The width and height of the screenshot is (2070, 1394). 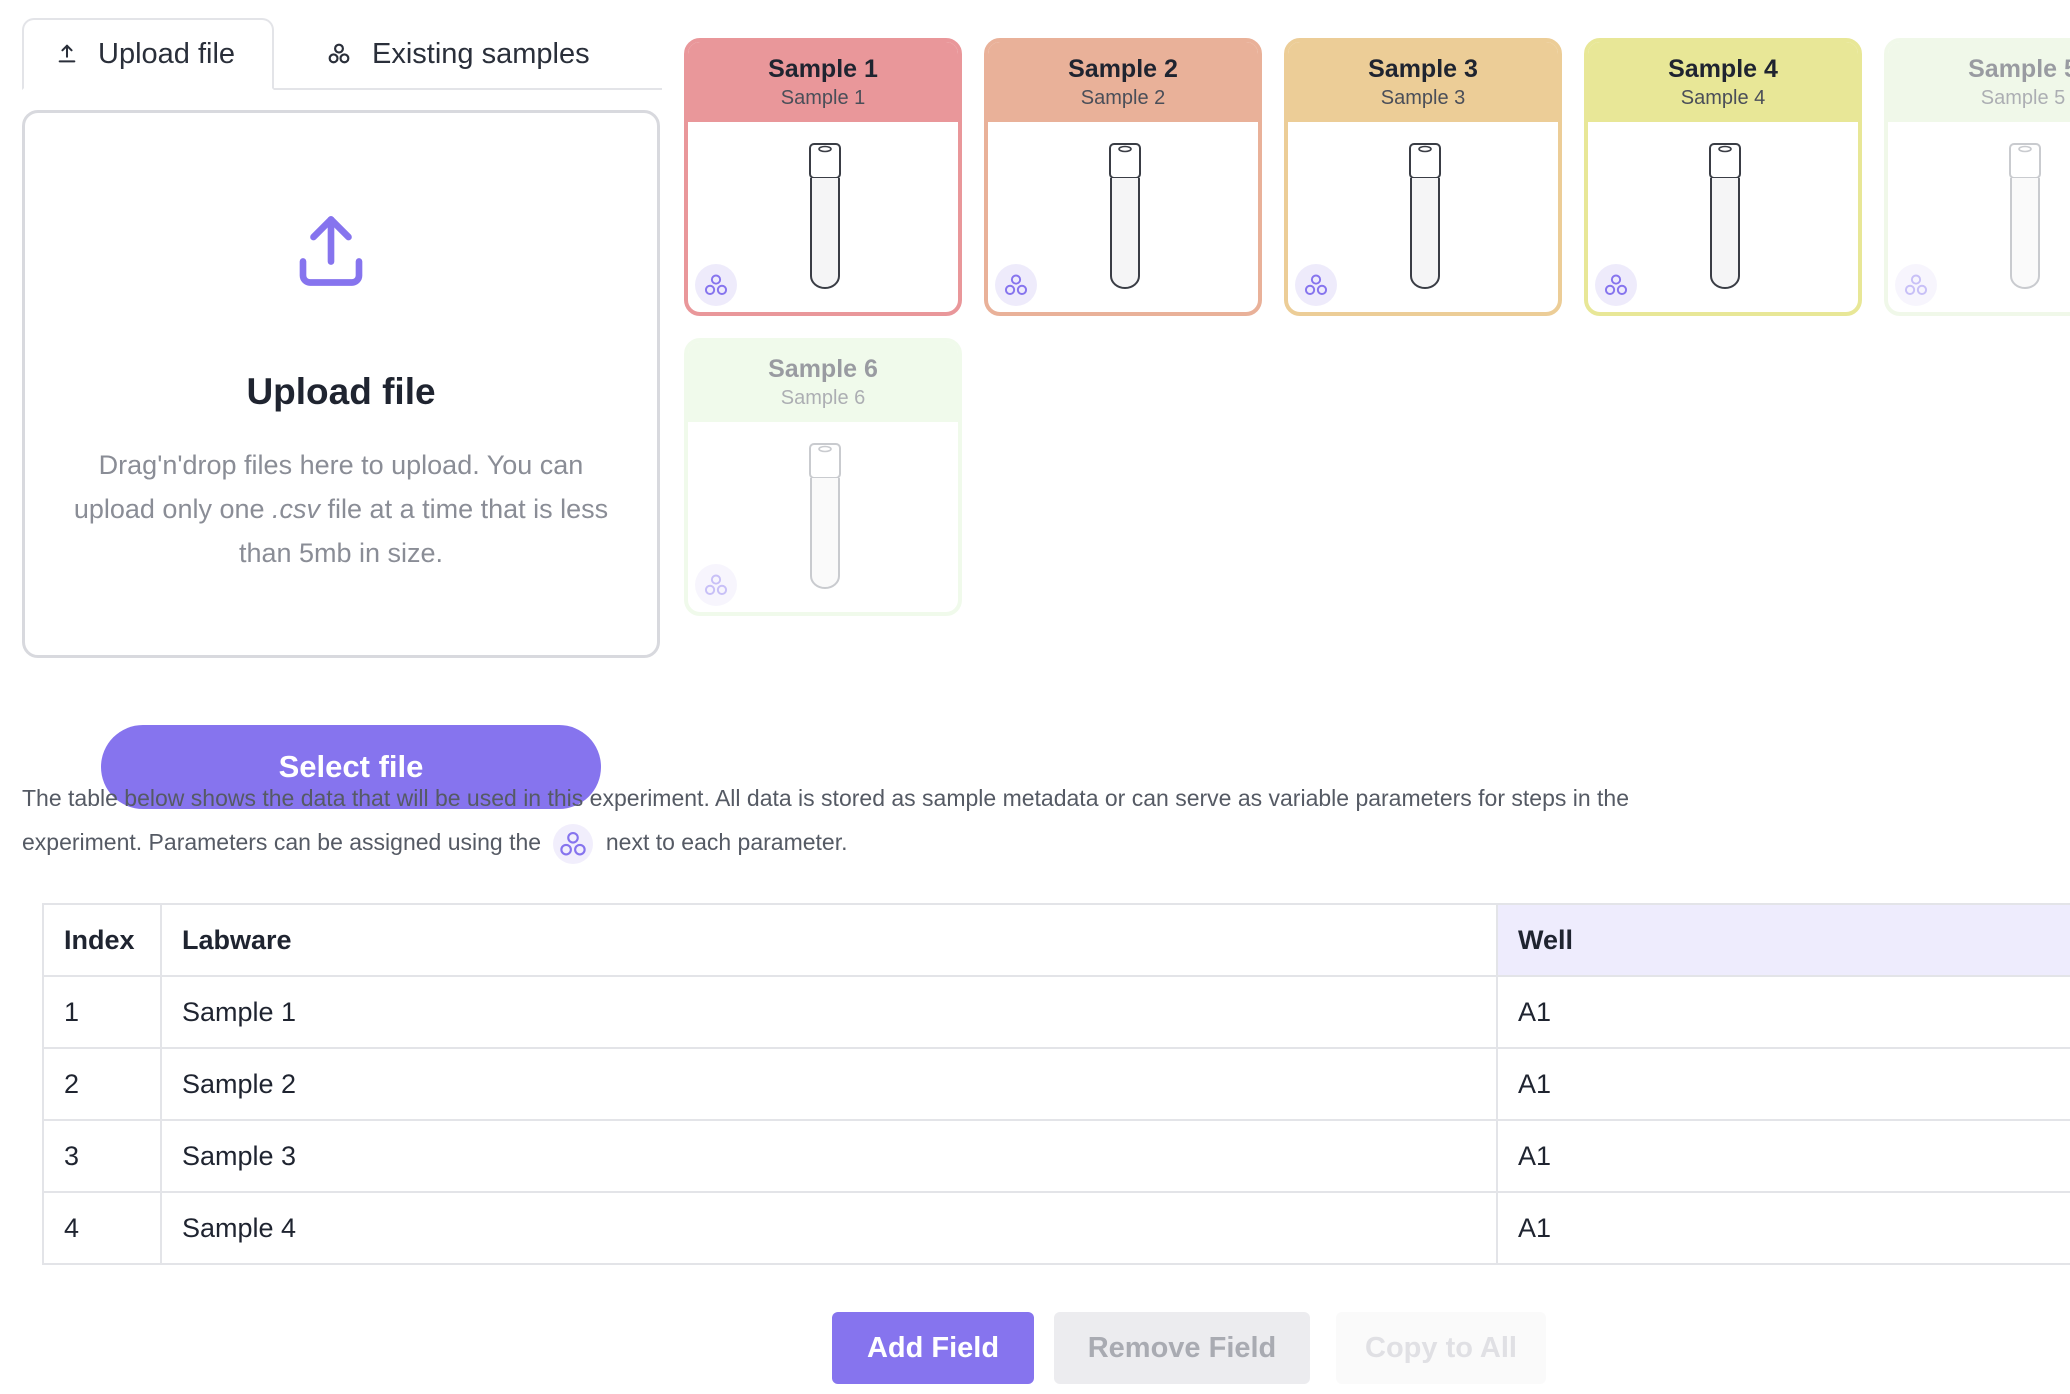 I want to click on cell-labware: Sample 4, so click(x=829, y=1228).